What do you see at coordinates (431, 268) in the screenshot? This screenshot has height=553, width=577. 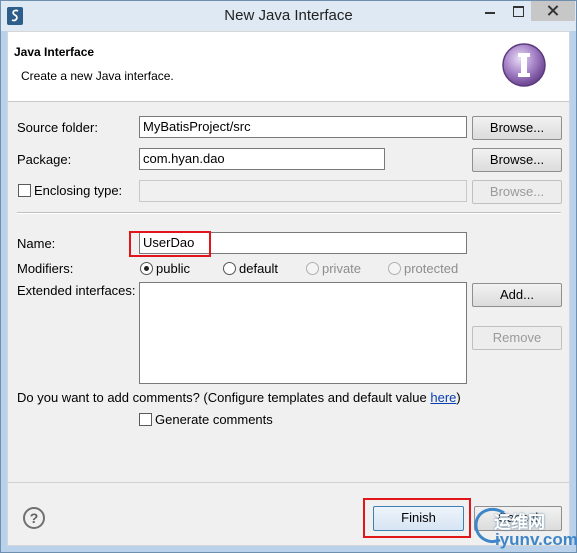 I see `modifier-protected-label: protected` at bounding box center [431, 268].